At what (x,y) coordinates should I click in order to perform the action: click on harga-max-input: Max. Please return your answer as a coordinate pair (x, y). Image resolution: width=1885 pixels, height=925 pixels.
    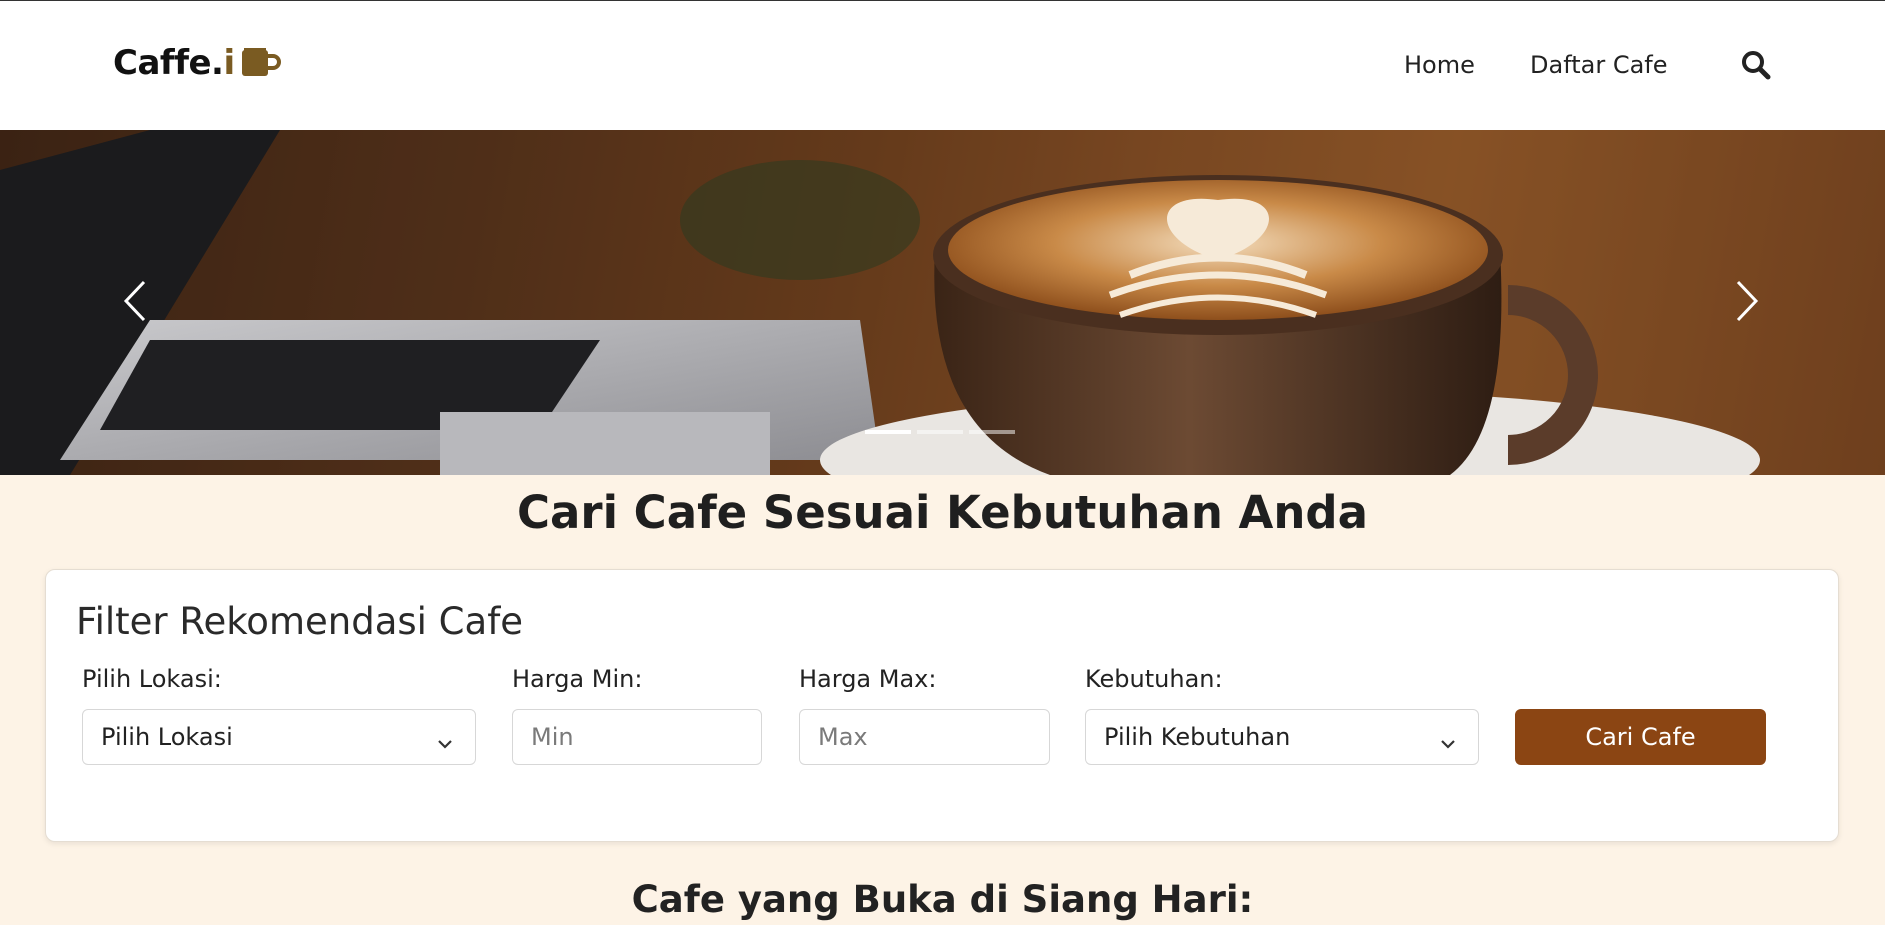
    Looking at the image, I should click on (924, 737).